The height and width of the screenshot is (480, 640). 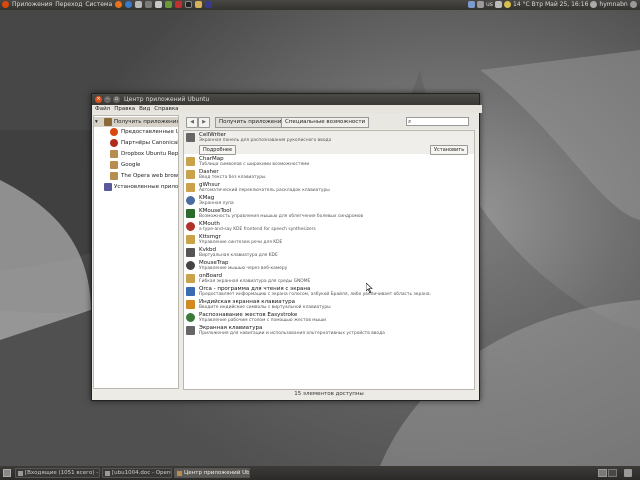 I want to click on maximize-window-icon: ▫, so click(x=116, y=99).